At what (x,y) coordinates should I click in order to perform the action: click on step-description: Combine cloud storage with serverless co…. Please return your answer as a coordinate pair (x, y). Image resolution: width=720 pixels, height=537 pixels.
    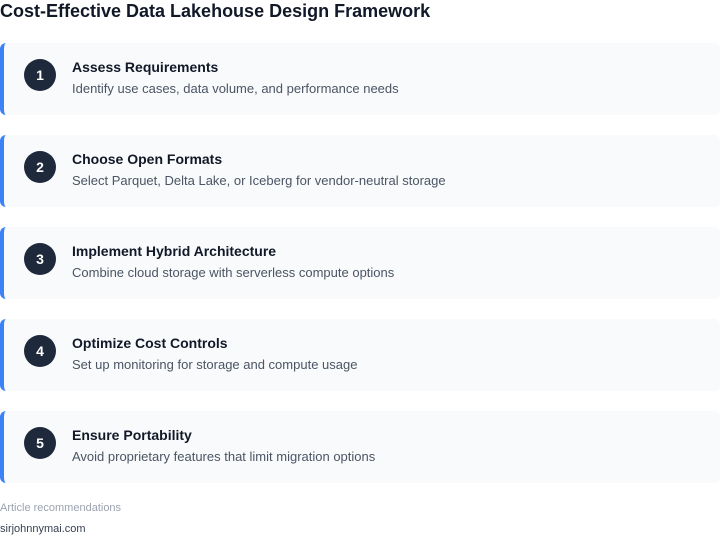
    Looking at the image, I should click on (233, 272).